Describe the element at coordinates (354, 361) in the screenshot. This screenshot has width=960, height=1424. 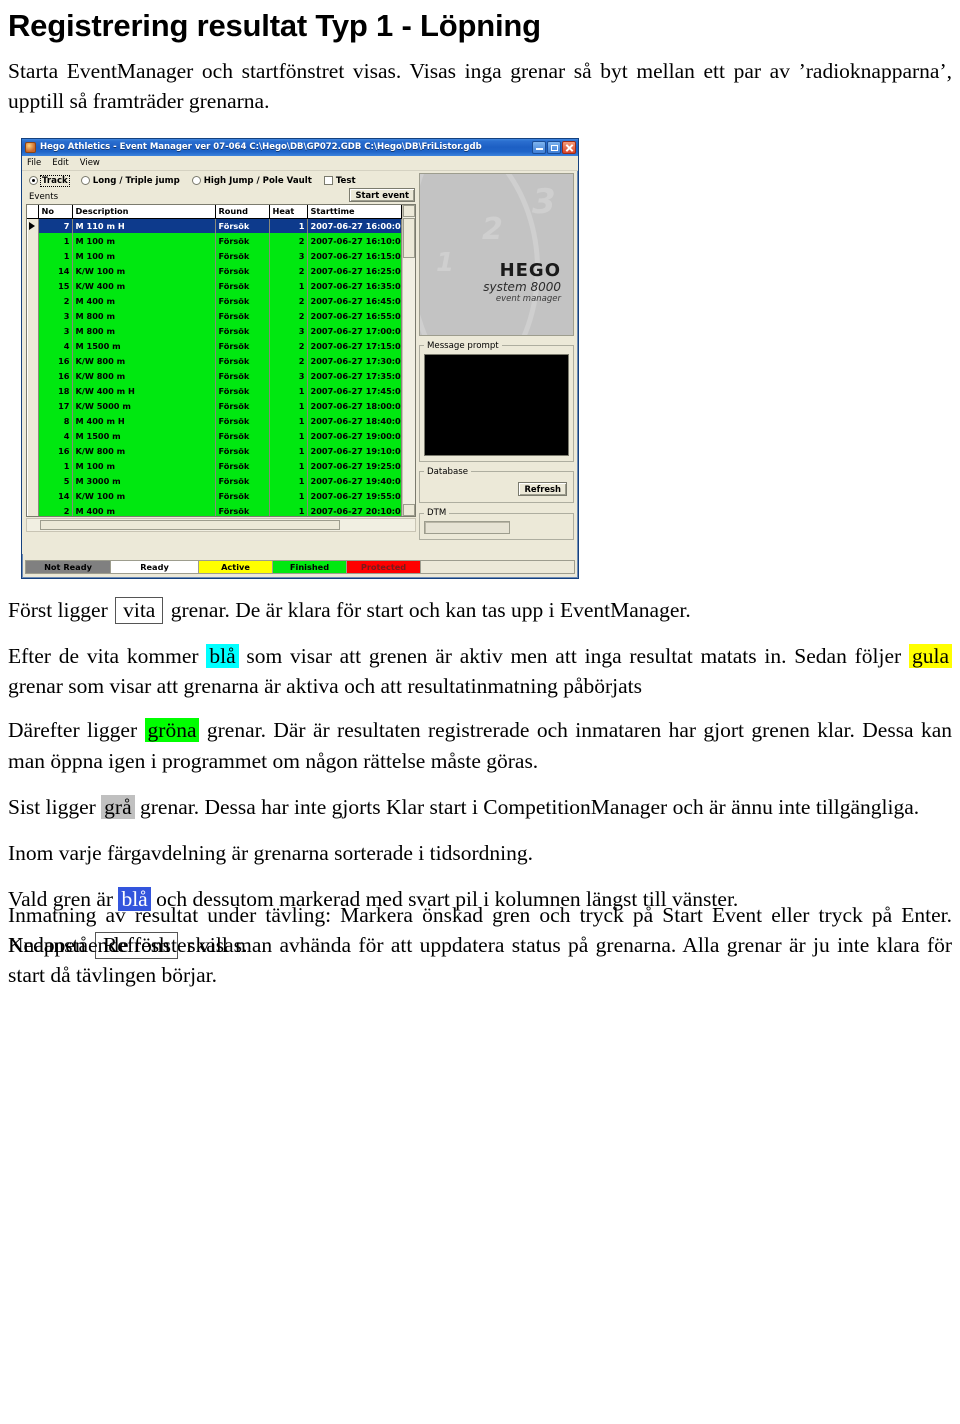
I see `cell-starttime: 2007-06-27 17:30:00` at that location.